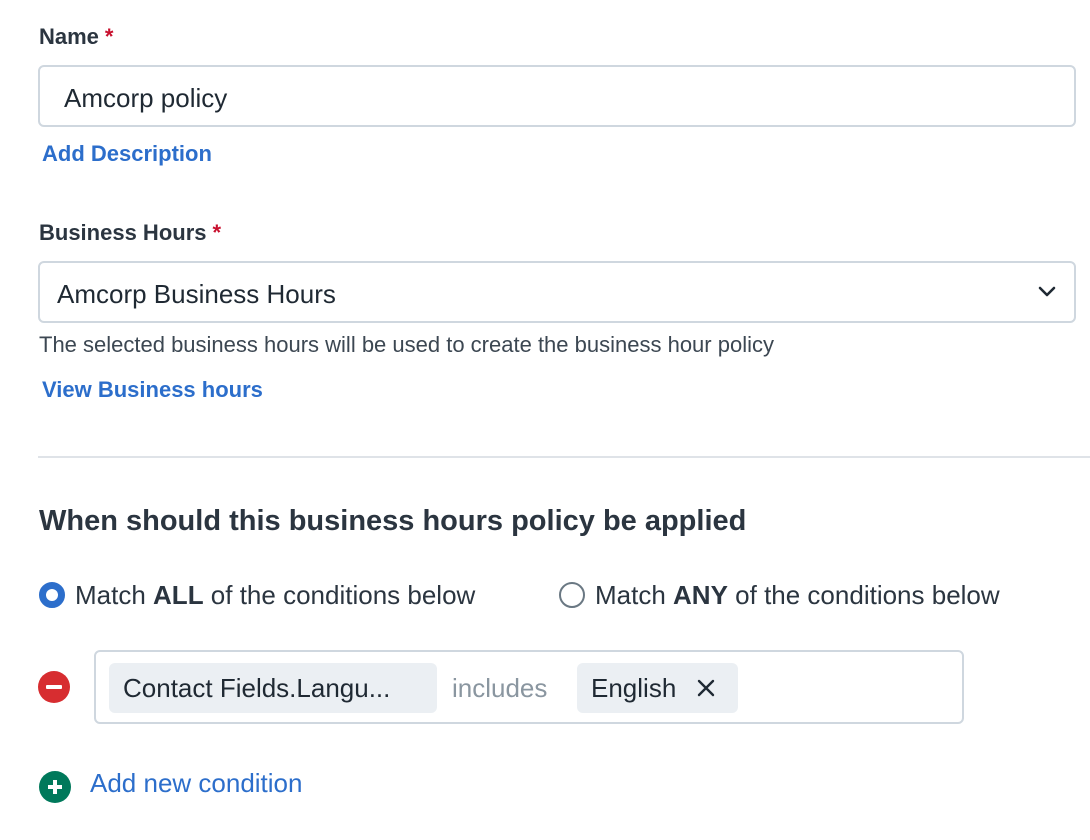 Image resolution: width=1090 pixels, height=840 pixels. I want to click on name-input: Amcorp policy, so click(557, 96).